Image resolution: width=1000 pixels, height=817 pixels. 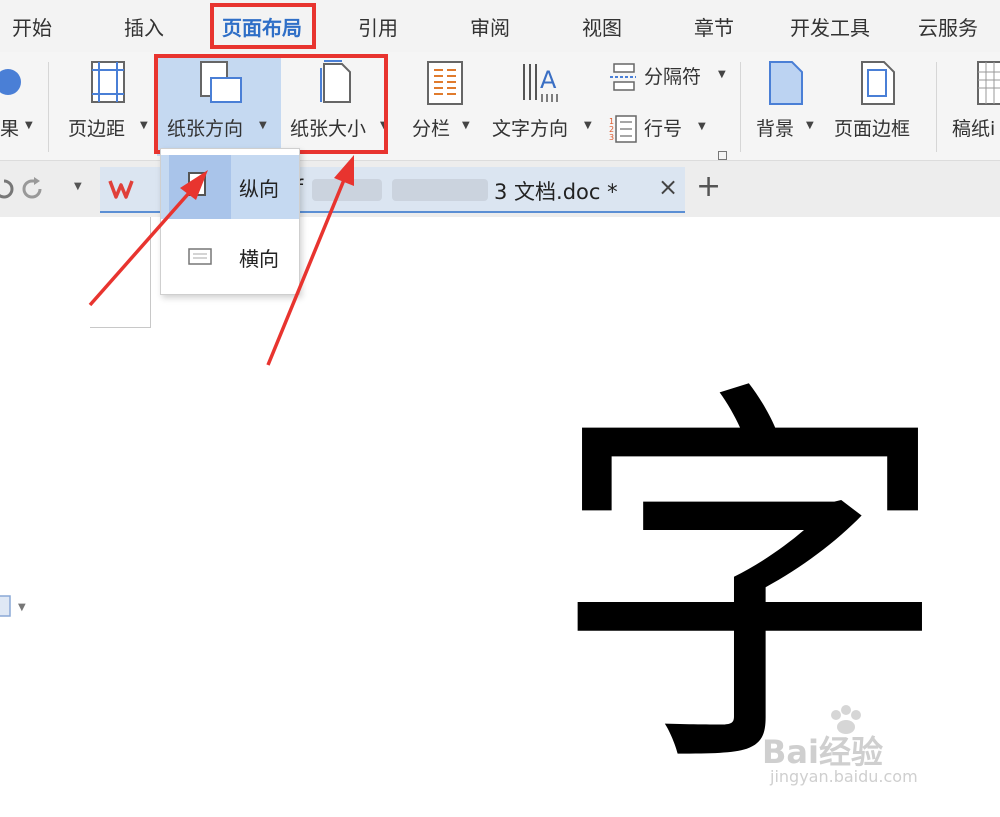 What do you see at coordinates (378, 26) in the screenshot?
I see `tab-references: 引用` at bounding box center [378, 26].